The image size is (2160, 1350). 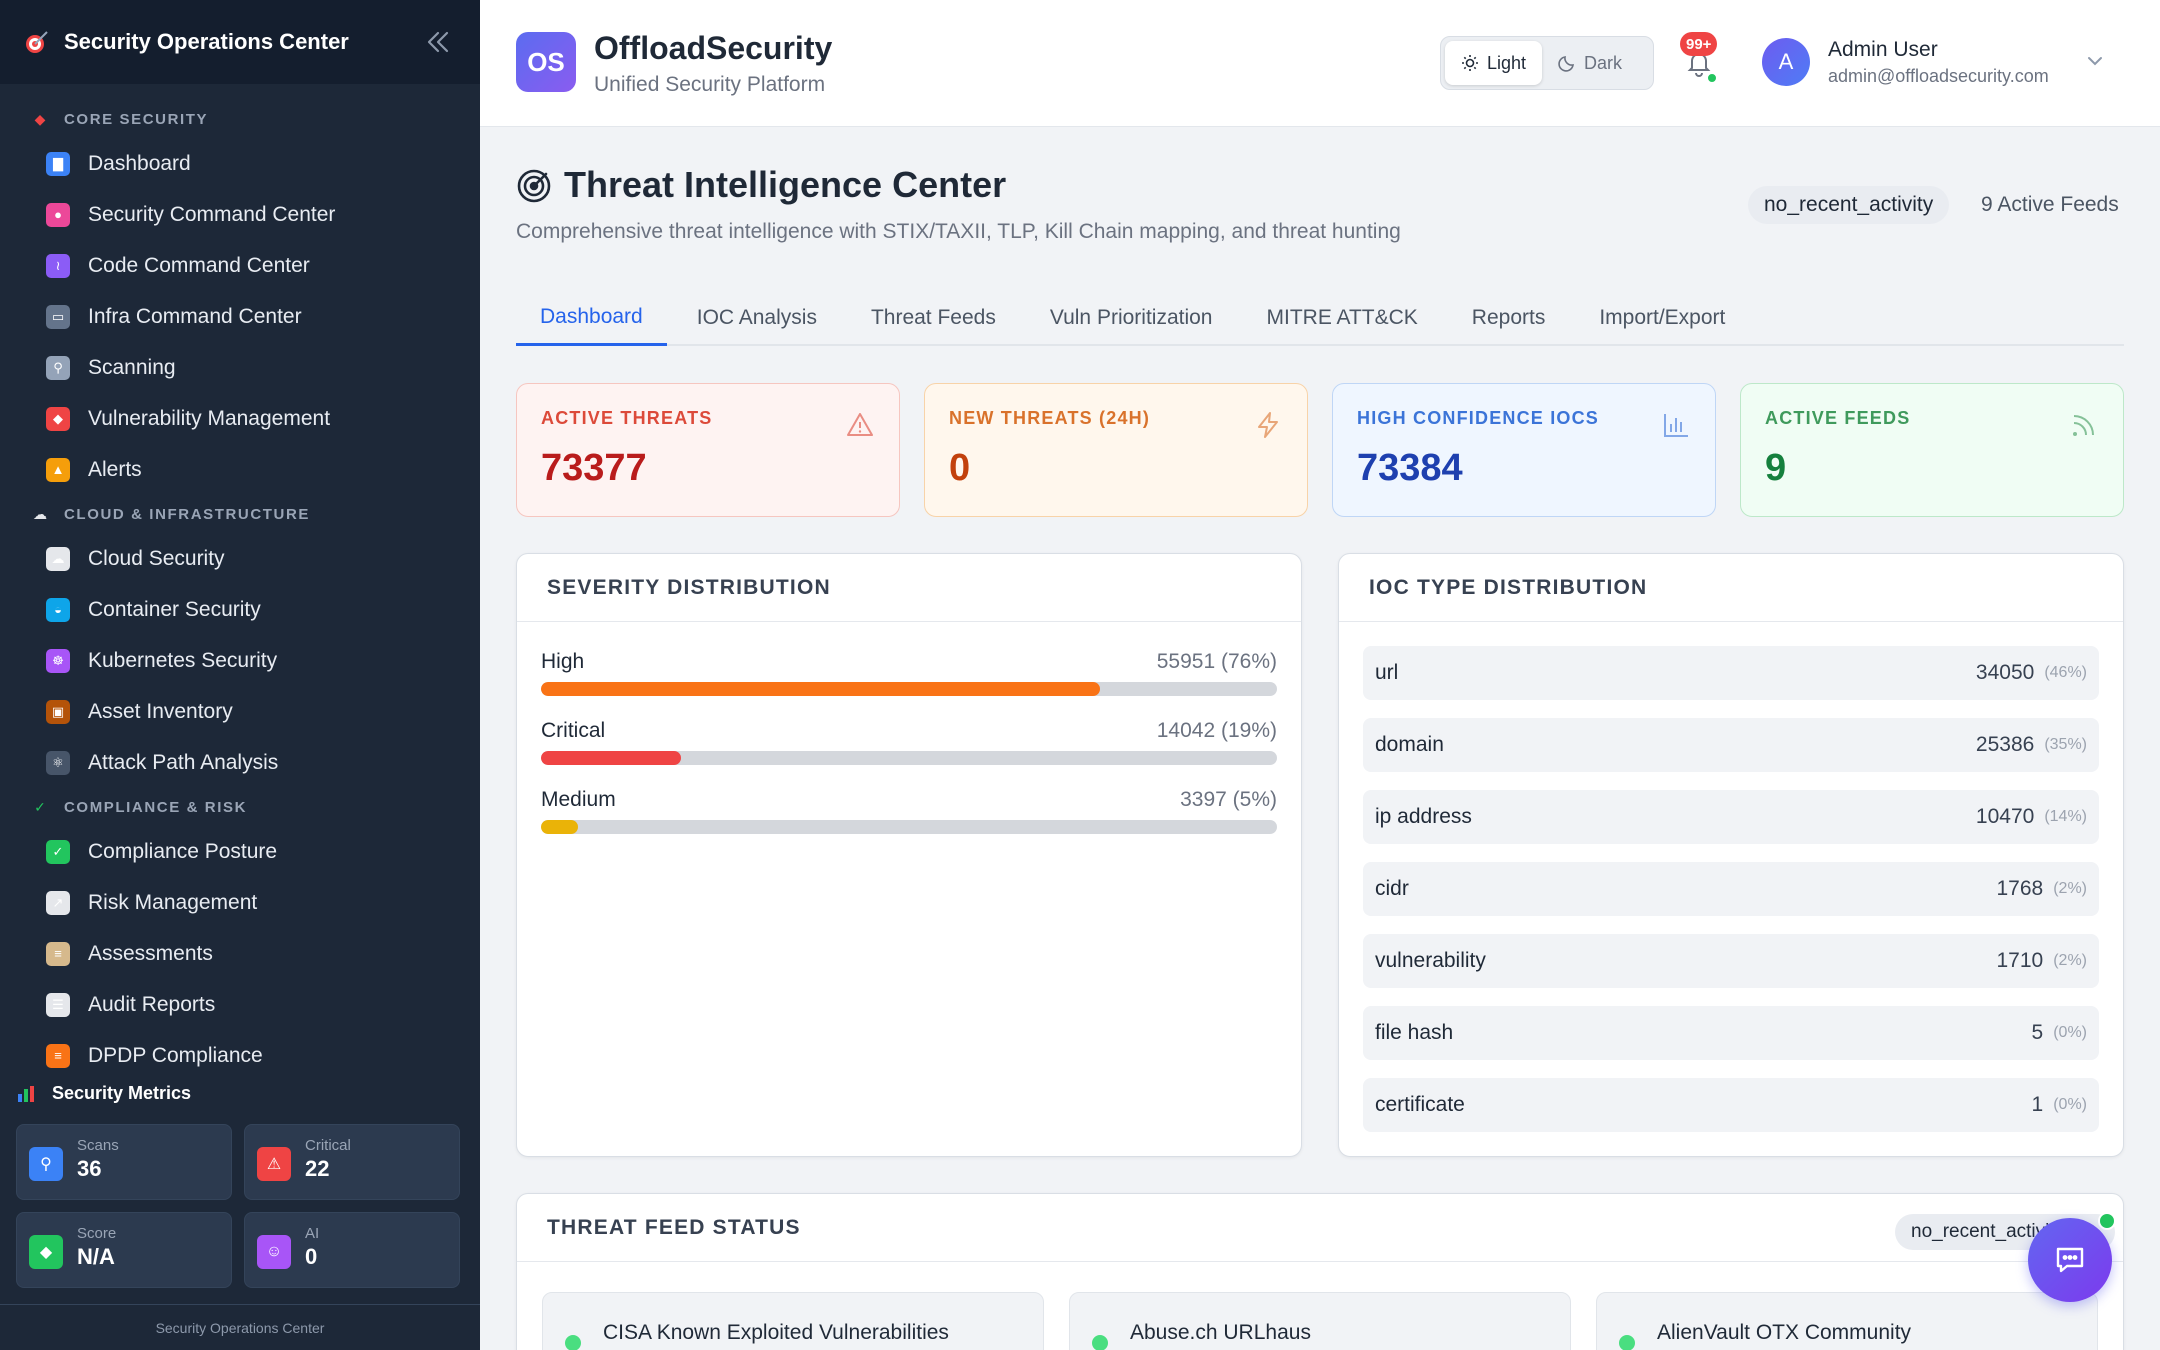 What do you see at coordinates (58, 1004) in the screenshot?
I see `document-icon: ☰` at bounding box center [58, 1004].